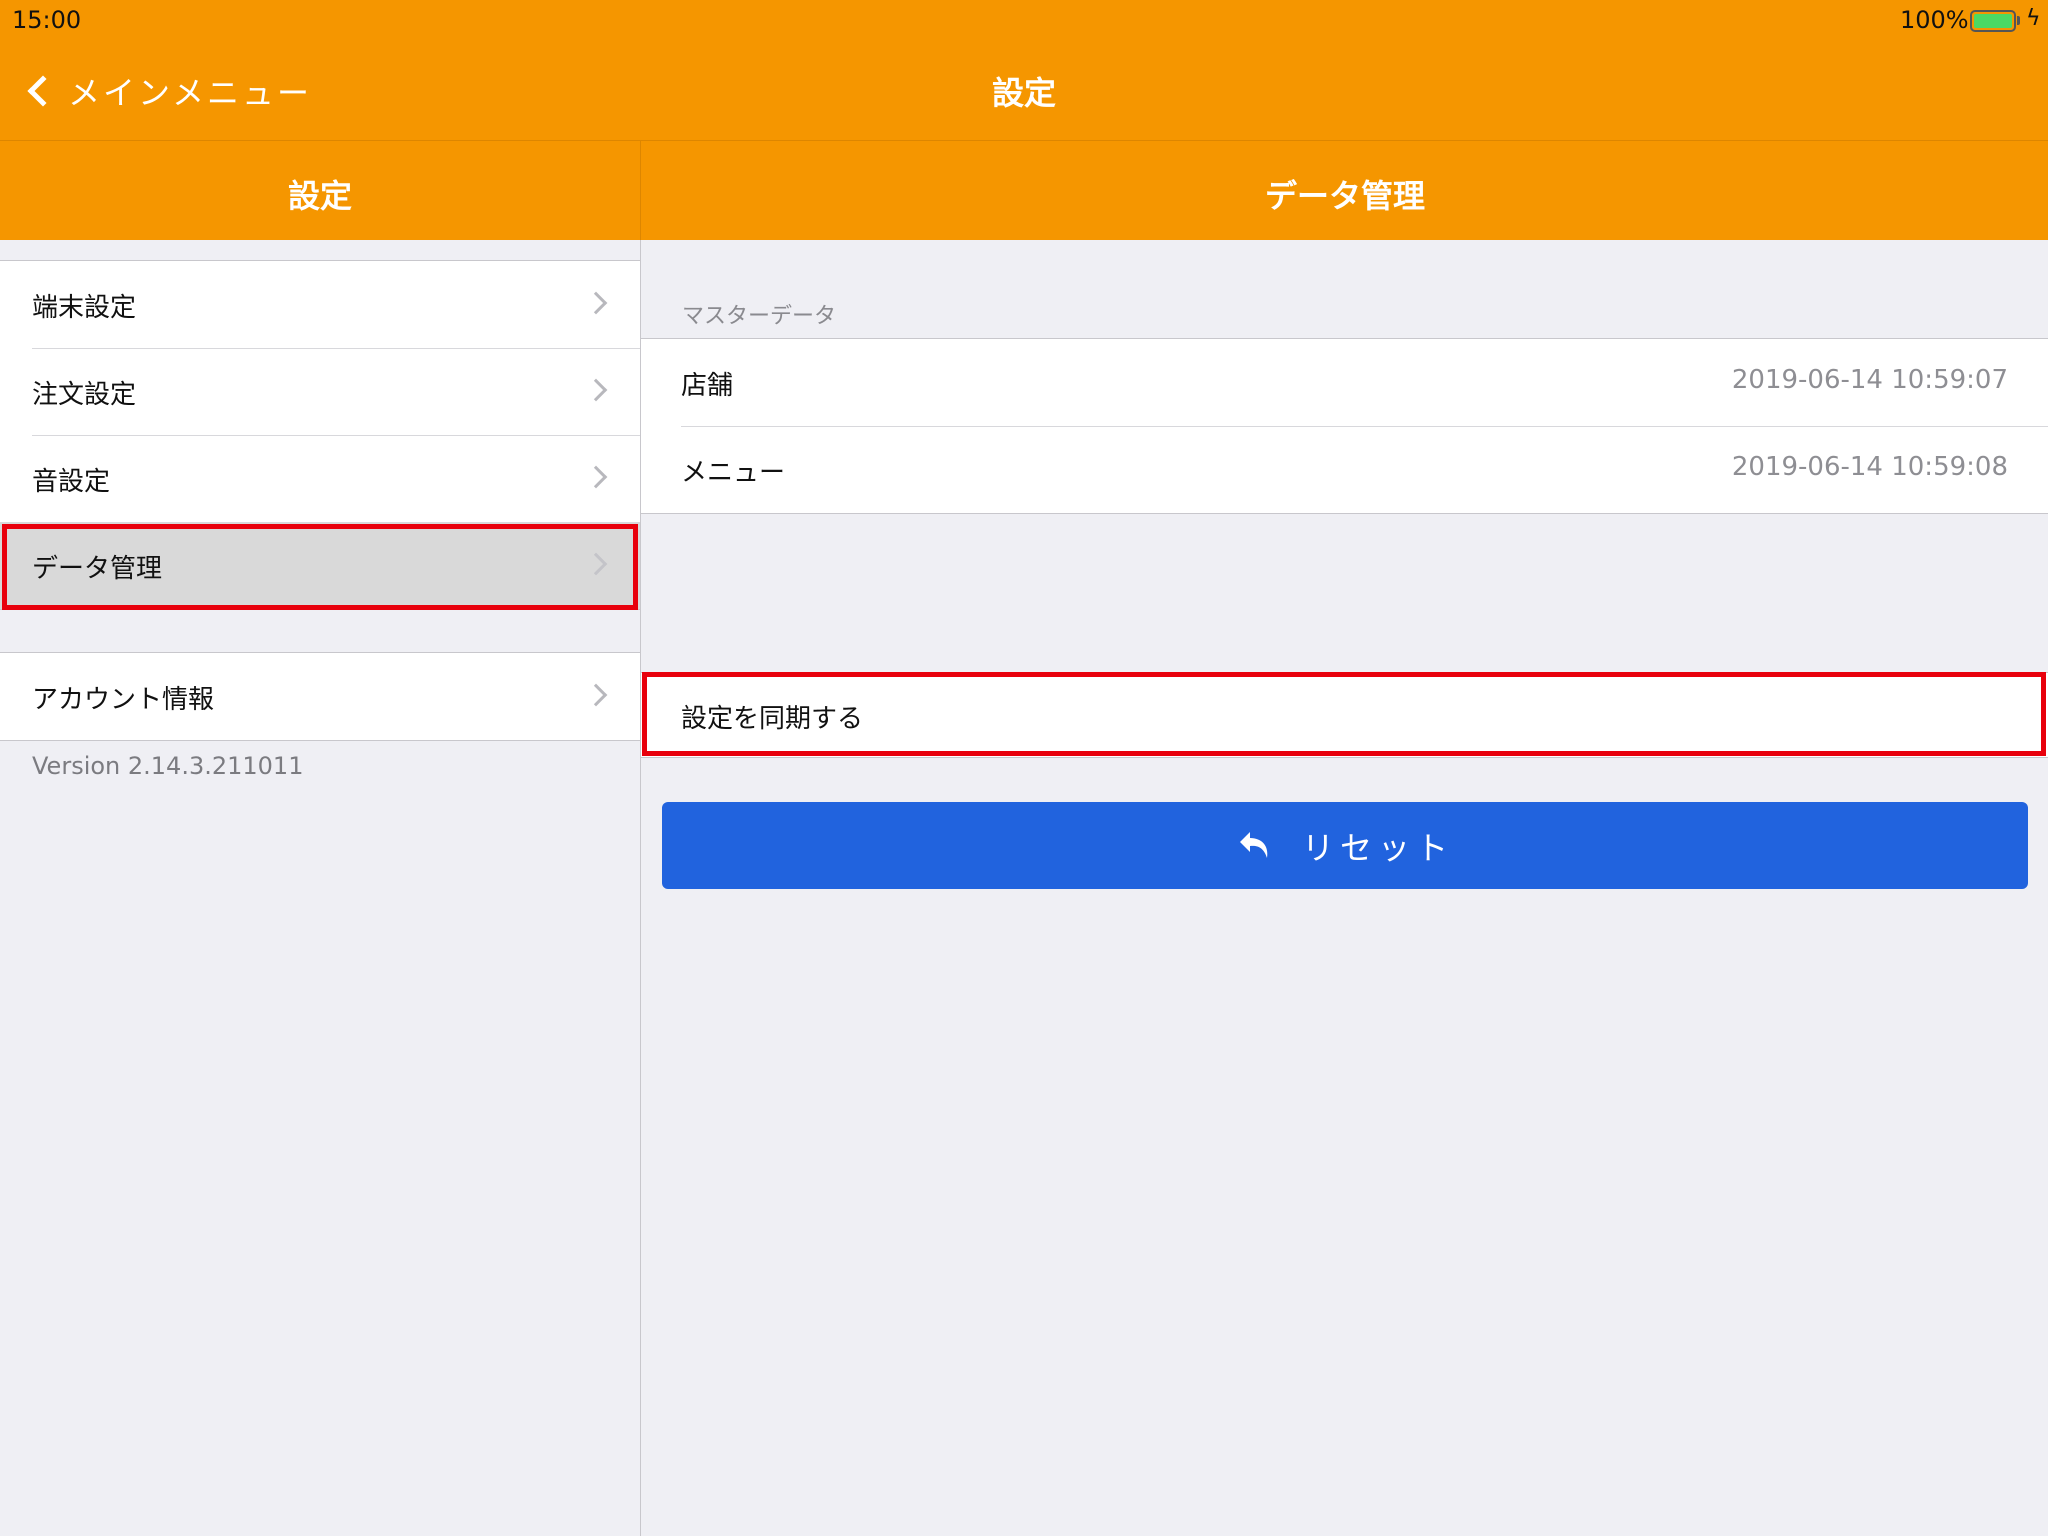 The image size is (2048, 1536). Describe the element at coordinates (320, 391) in the screenshot. I see `menu-item-order-settings: 注文設定` at that location.